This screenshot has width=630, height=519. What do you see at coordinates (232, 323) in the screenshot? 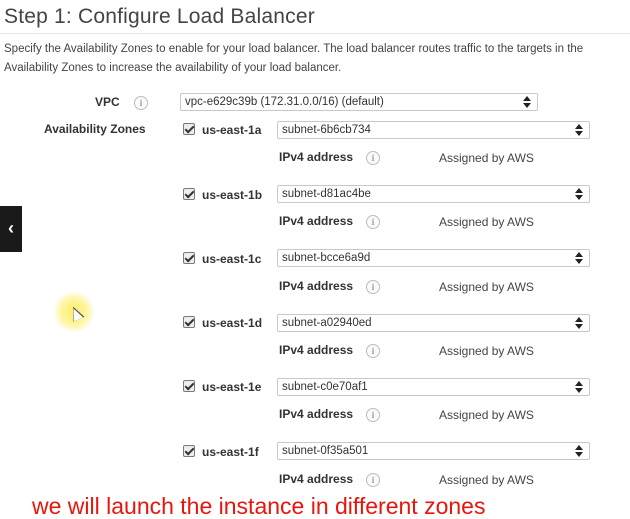
I see `zone-name: us-east-1d` at bounding box center [232, 323].